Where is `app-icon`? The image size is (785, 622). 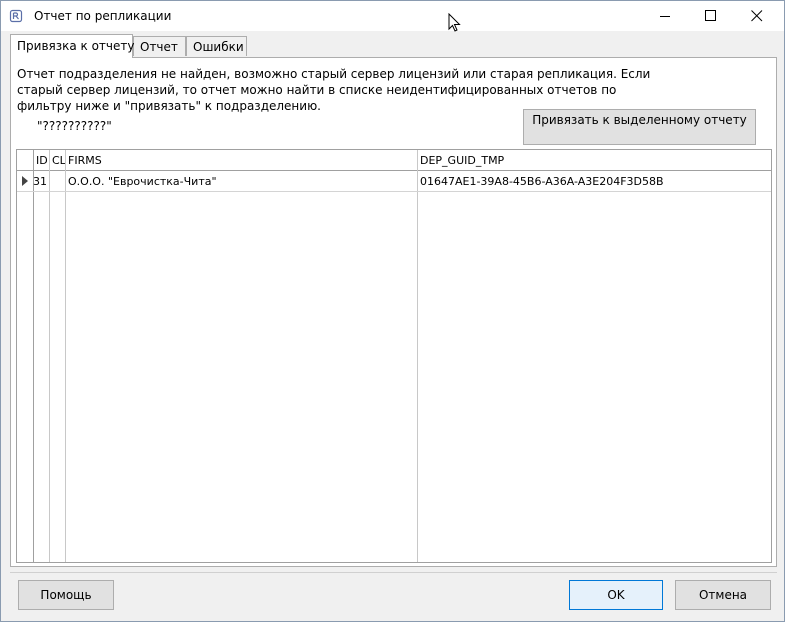 app-icon is located at coordinates (16, 16).